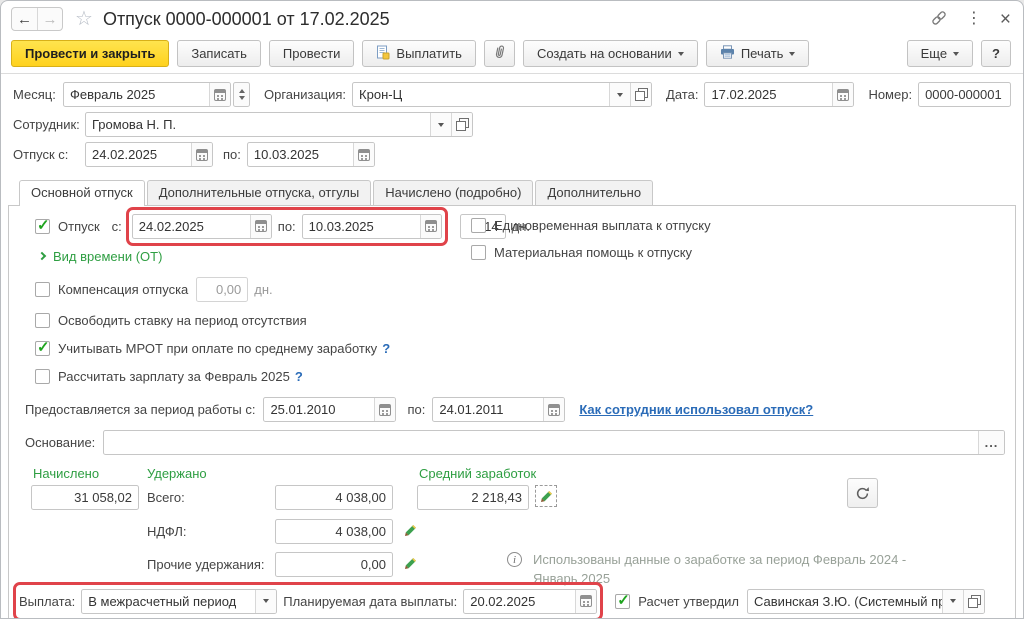 The width and height of the screenshot is (1024, 619). What do you see at coordinates (554, 409) in the screenshot?
I see `period-to-calendar-button` at bounding box center [554, 409].